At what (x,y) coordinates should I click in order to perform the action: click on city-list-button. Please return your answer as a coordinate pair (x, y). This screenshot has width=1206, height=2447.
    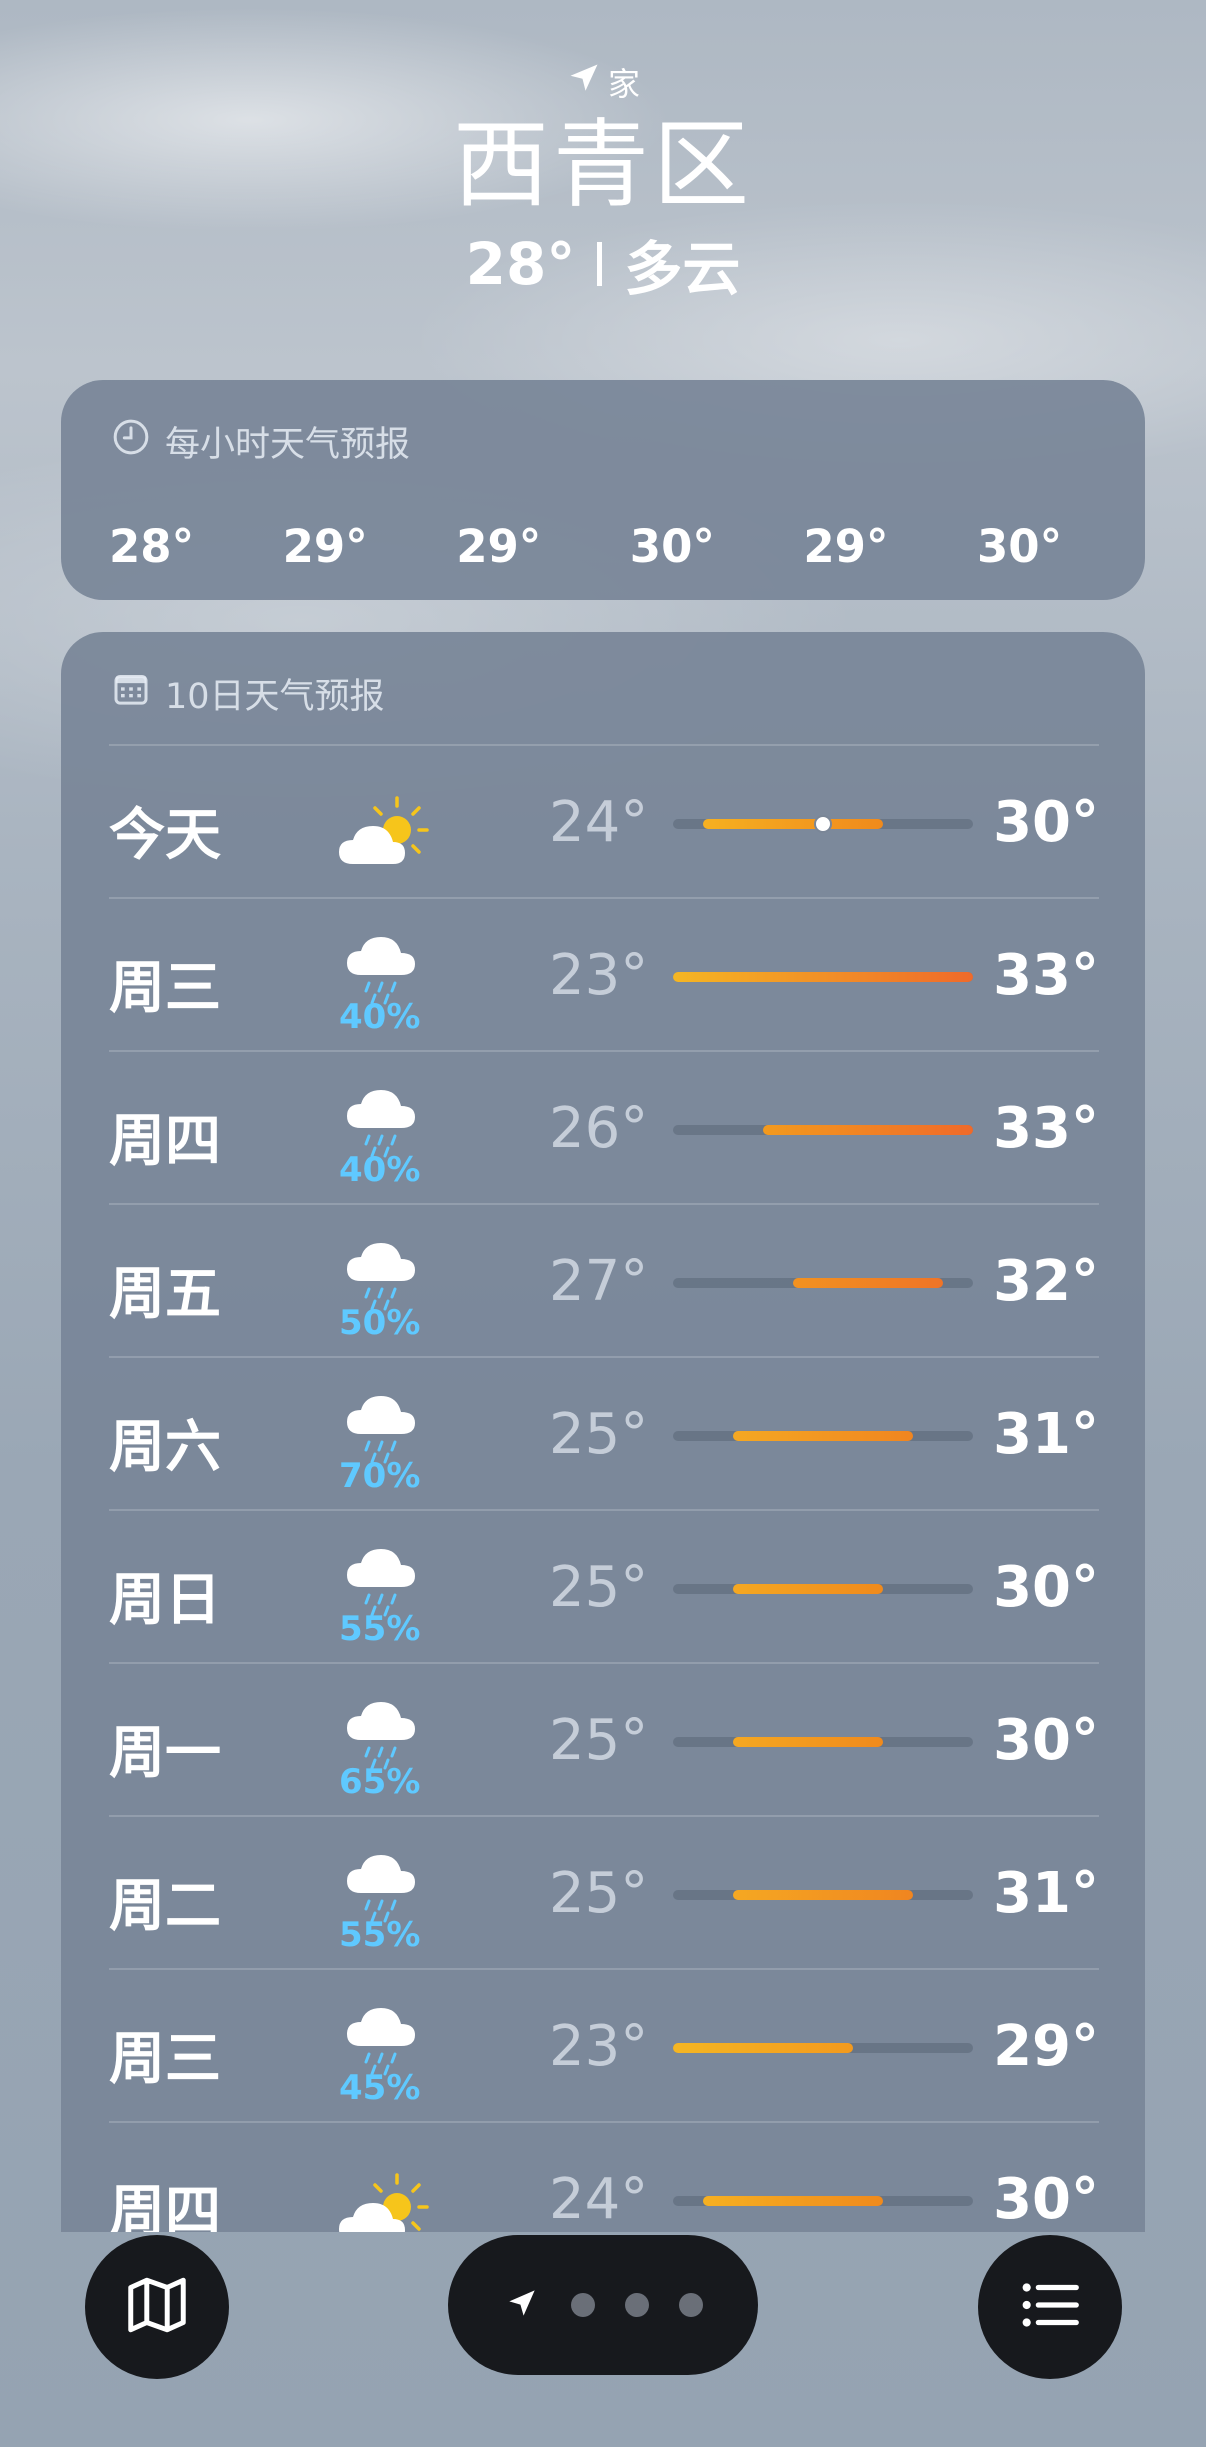
    Looking at the image, I should click on (1050, 2307).